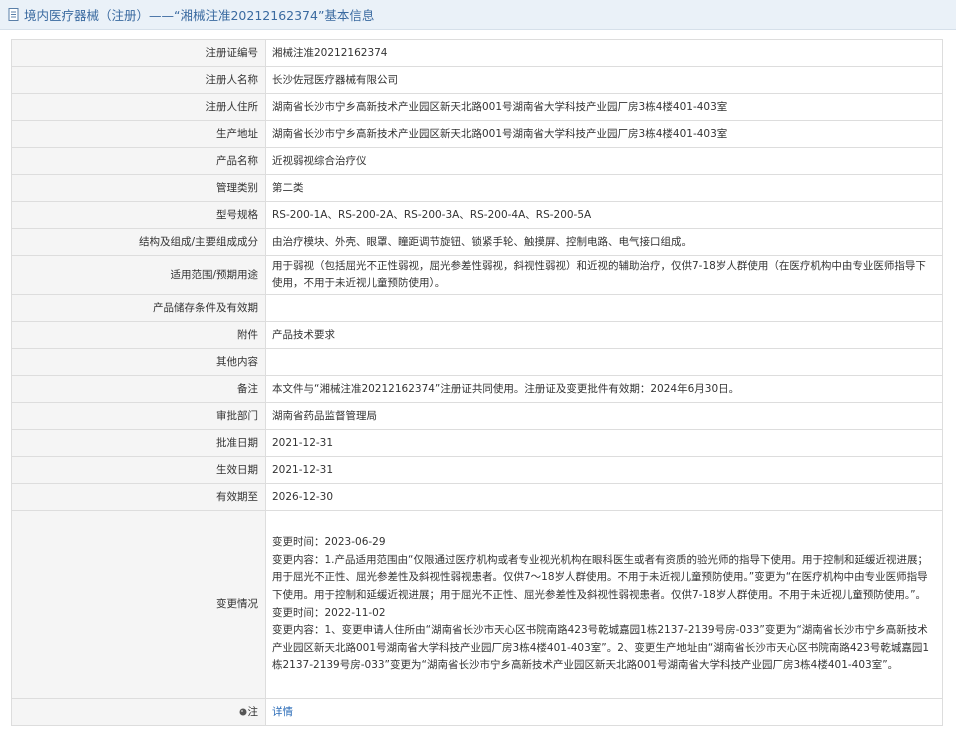 This screenshot has height=742, width=956. What do you see at coordinates (138, 188) in the screenshot?
I see `row-label: 管理类别` at bounding box center [138, 188].